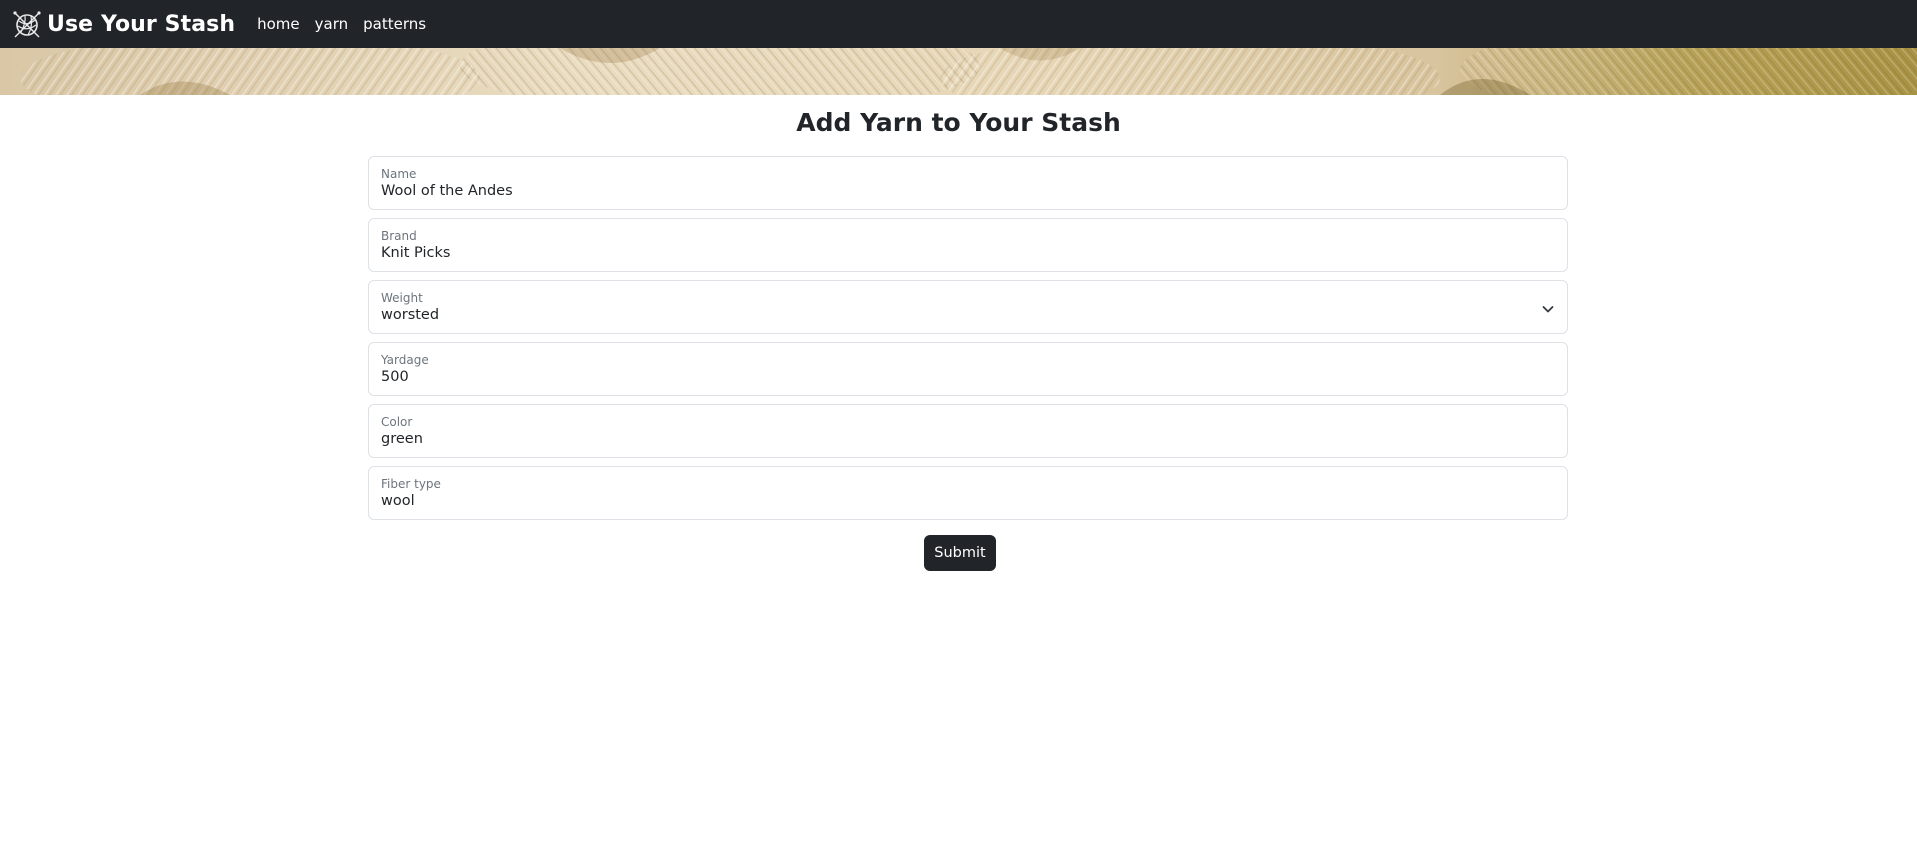 The height and width of the screenshot is (862, 1917). What do you see at coordinates (141, 24) in the screenshot?
I see `brand-title: Use Your Stash` at bounding box center [141, 24].